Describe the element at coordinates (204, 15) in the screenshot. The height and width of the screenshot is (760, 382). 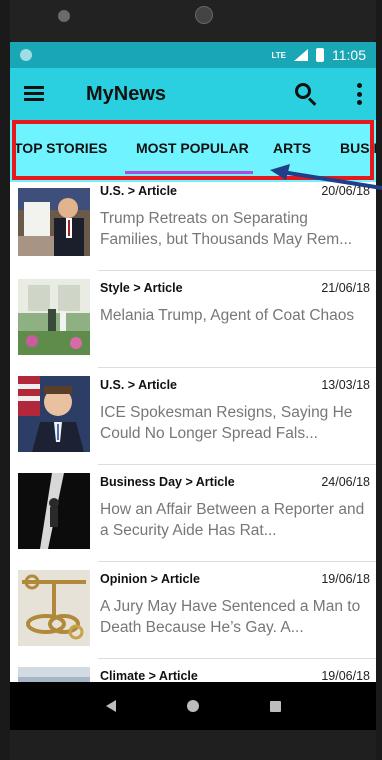
I see `front-camera-icon` at that location.